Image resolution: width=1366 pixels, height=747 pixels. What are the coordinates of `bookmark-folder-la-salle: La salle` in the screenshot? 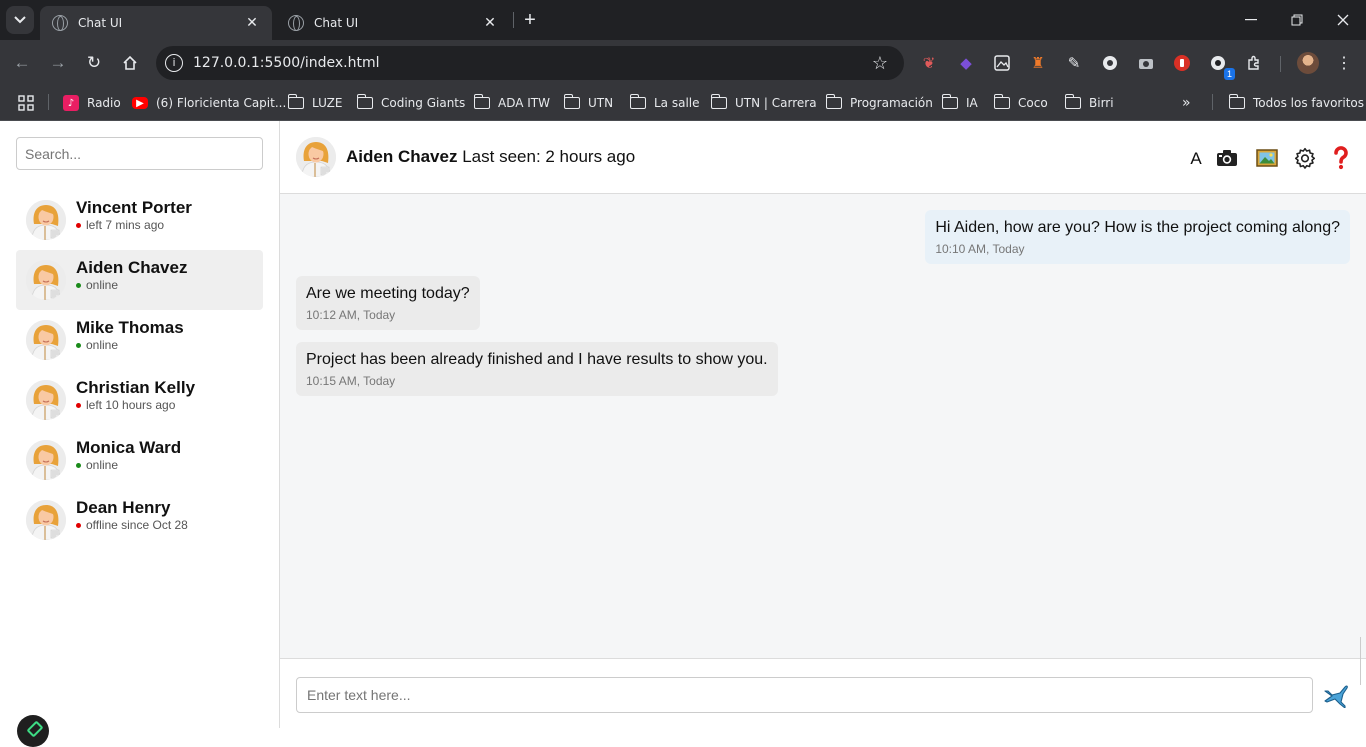 It's located at (664, 103).